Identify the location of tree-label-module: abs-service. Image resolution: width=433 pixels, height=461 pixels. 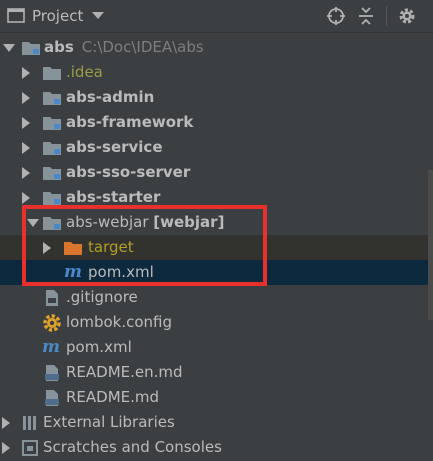
(114, 147).